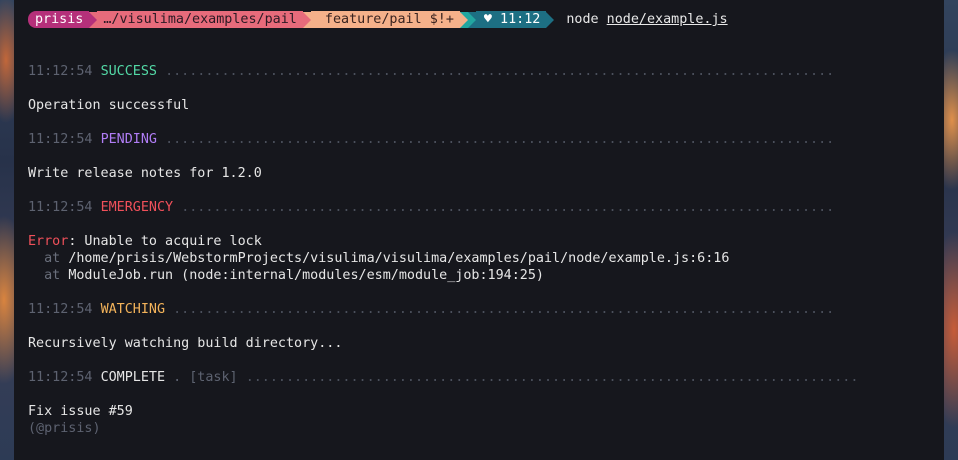  I want to click on shell-command: node node/example.js, so click(646, 19).